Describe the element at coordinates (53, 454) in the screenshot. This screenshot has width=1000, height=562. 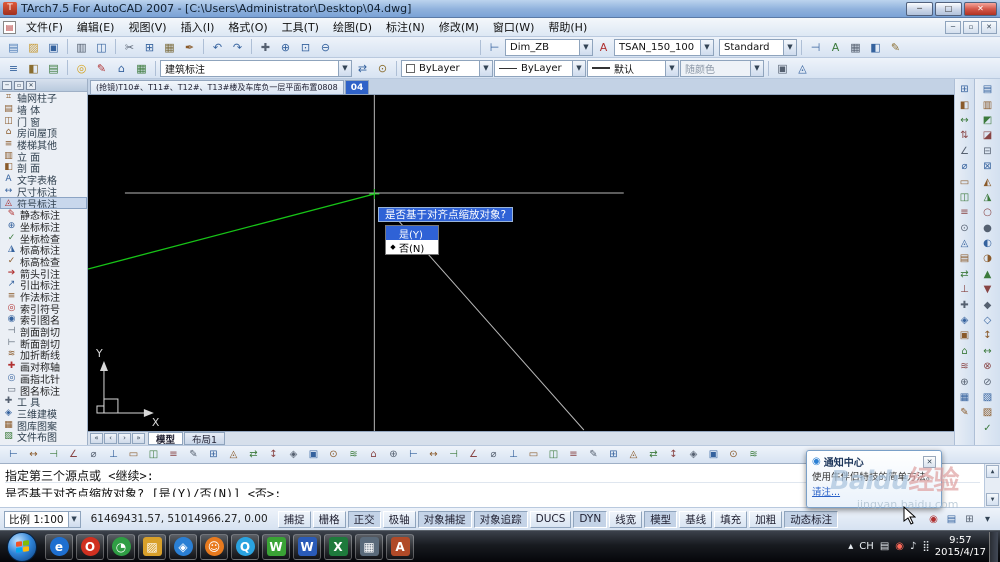
I see `dim-tool-icon: ⊣` at that location.